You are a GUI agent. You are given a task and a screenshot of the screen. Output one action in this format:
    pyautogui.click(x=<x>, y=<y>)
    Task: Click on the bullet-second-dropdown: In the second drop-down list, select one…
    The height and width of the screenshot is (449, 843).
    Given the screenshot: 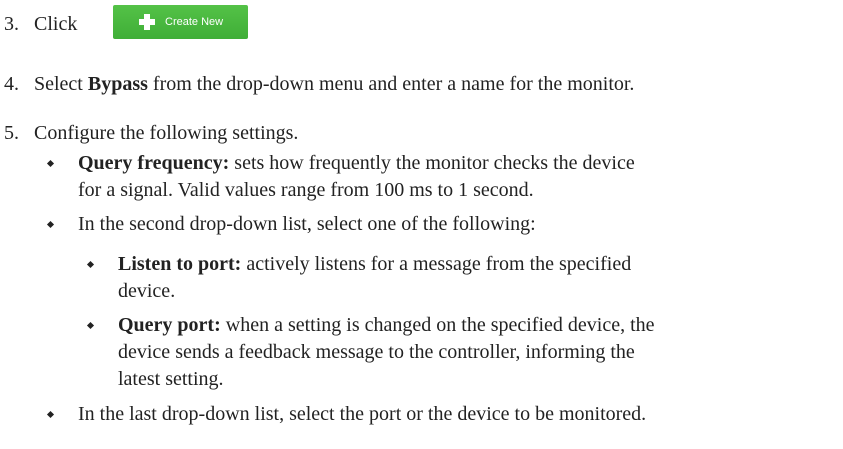 What is the action you would take?
    pyautogui.click(x=307, y=224)
    